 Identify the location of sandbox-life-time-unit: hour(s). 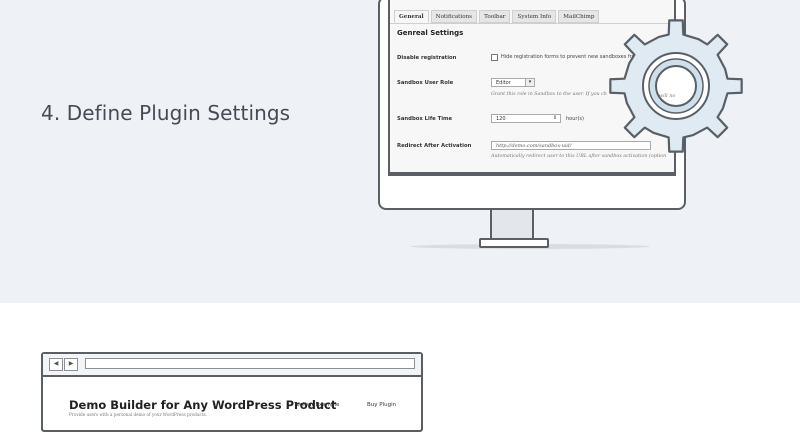
(575, 119).